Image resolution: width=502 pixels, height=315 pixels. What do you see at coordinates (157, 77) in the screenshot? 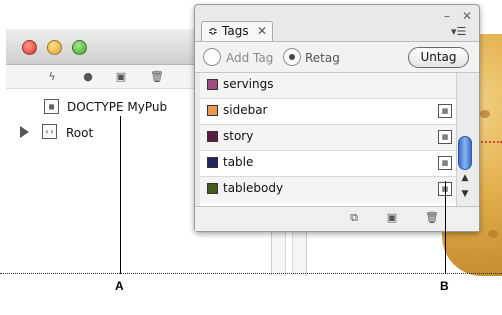
I see `trash-icon: 🗑` at bounding box center [157, 77].